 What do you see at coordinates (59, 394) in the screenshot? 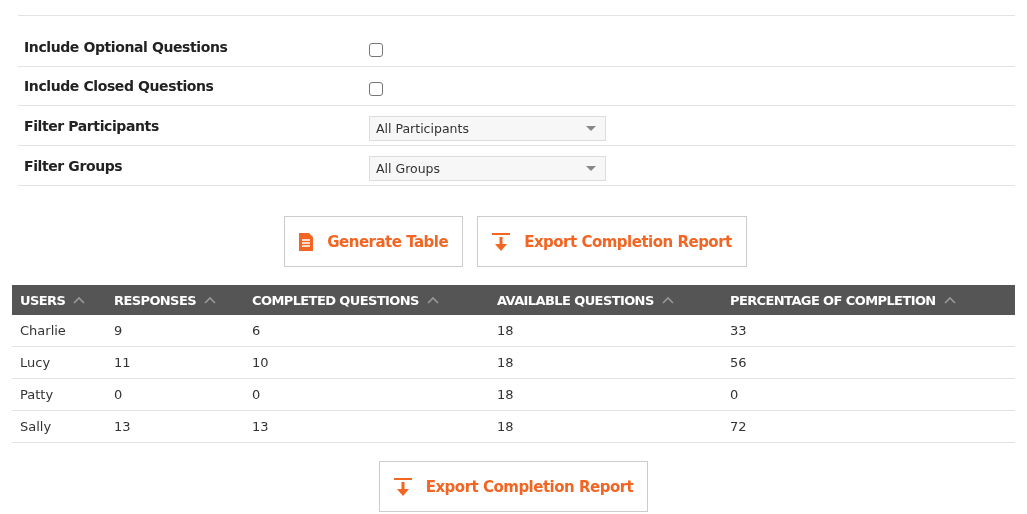
I see `table-cell: Patty` at bounding box center [59, 394].